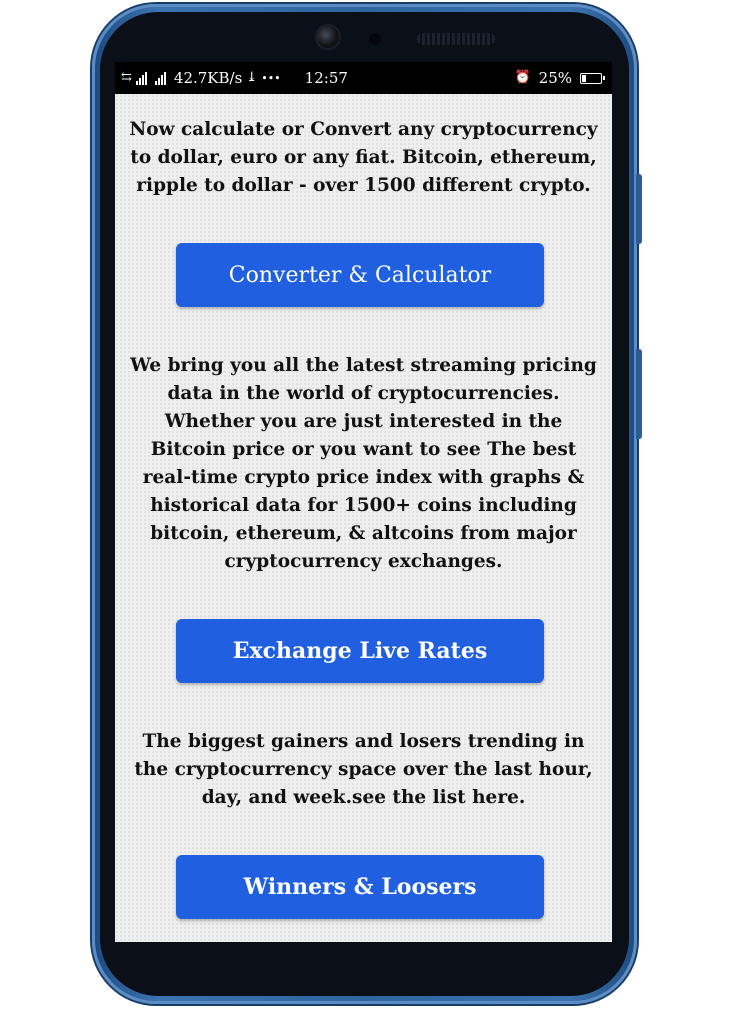 The image size is (731, 1024). What do you see at coordinates (522, 77) in the screenshot?
I see `alarm-icon: ⏰` at bounding box center [522, 77].